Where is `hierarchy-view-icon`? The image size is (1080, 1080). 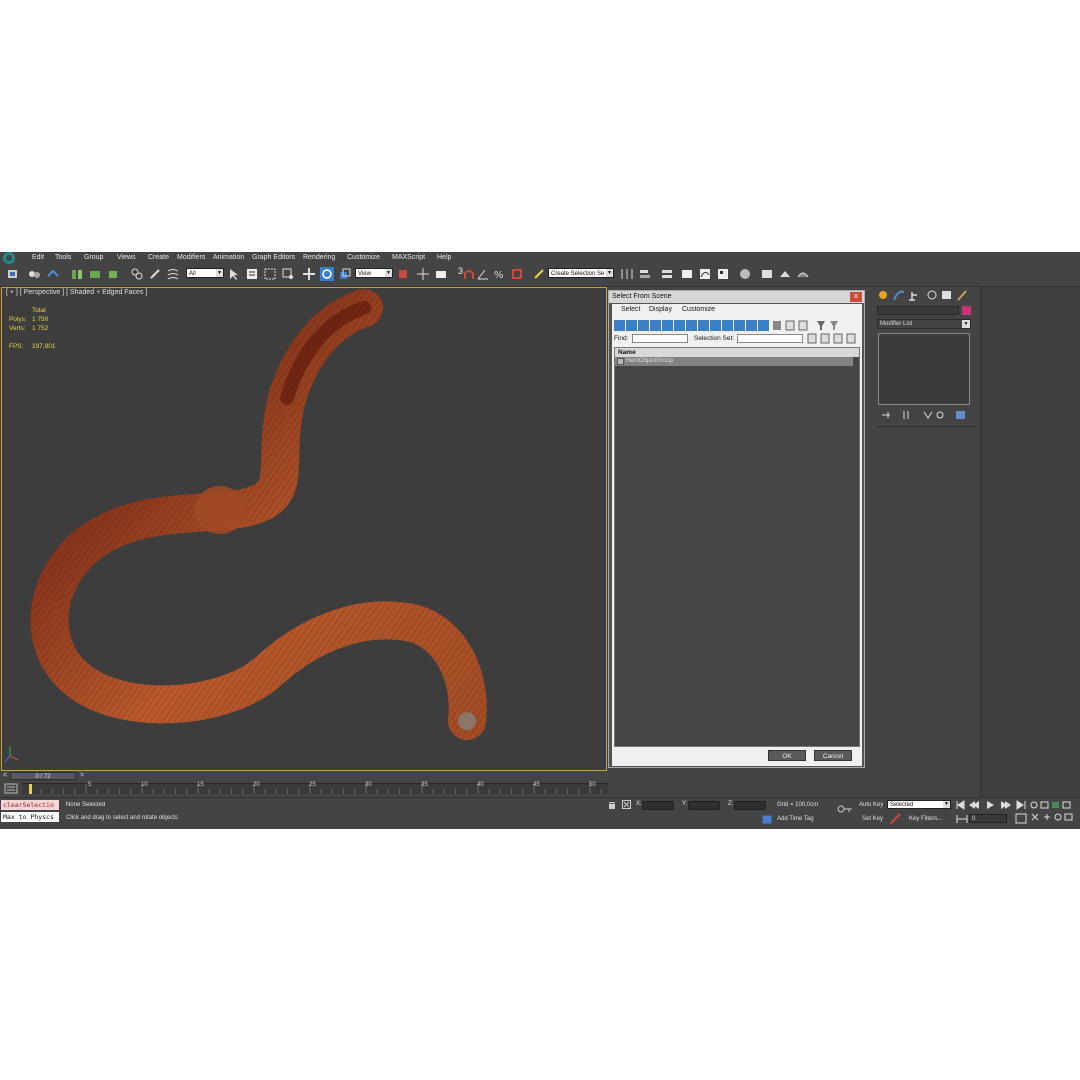 hierarchy-view-icon is located at coordinates (838, 338).